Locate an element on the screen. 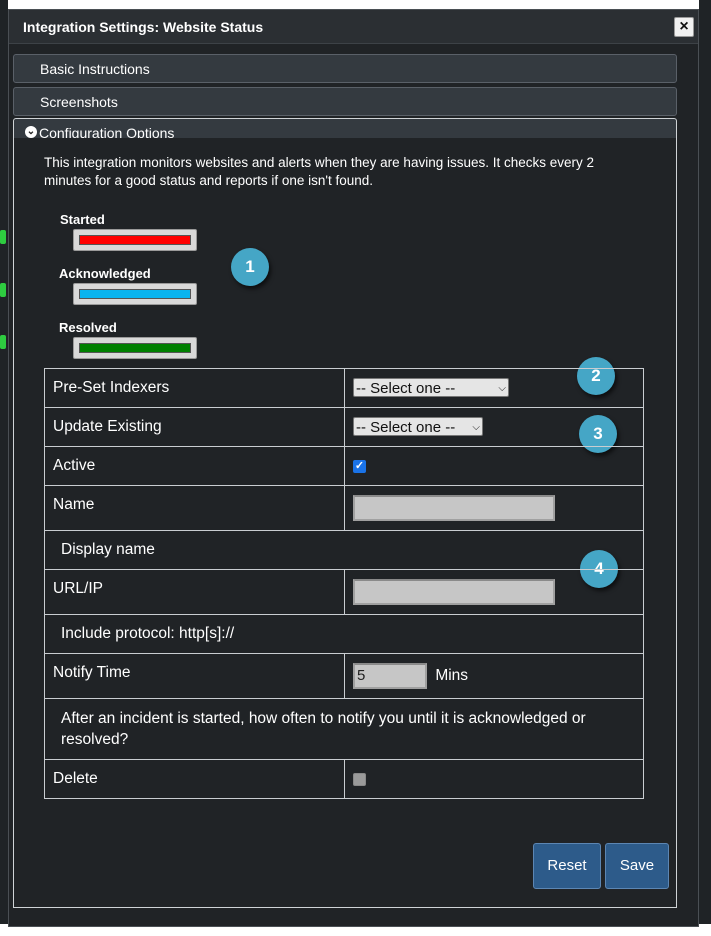 The width and height of the screenshot is (711, 936). update-existing-select: -- Select one -- ⌵ is located at coordinates (418, 426).